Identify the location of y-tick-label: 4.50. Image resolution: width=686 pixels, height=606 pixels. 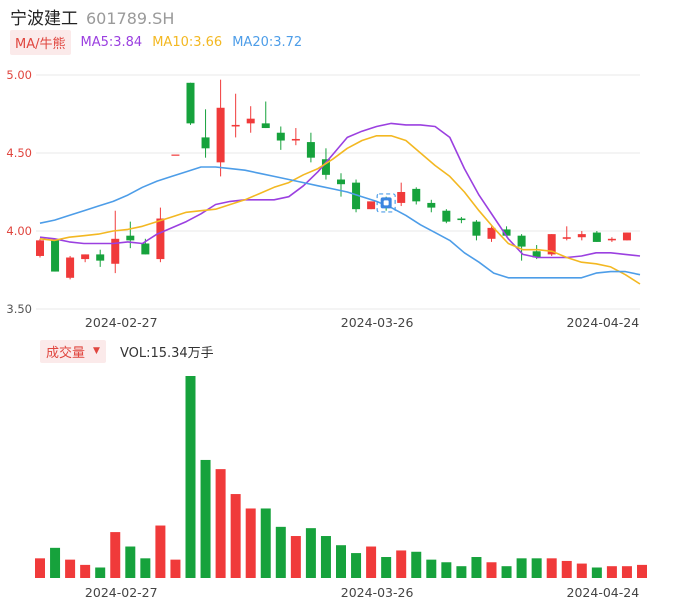
(19, 153).